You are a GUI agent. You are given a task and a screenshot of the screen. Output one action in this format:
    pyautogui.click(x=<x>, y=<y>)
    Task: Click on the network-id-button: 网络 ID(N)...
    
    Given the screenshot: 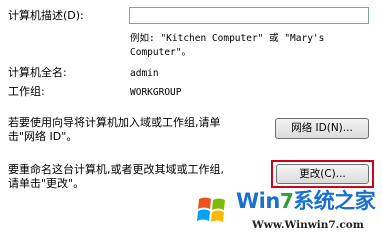 What is the action you would take?
    pyautogui.click(x=322, y=128)
    